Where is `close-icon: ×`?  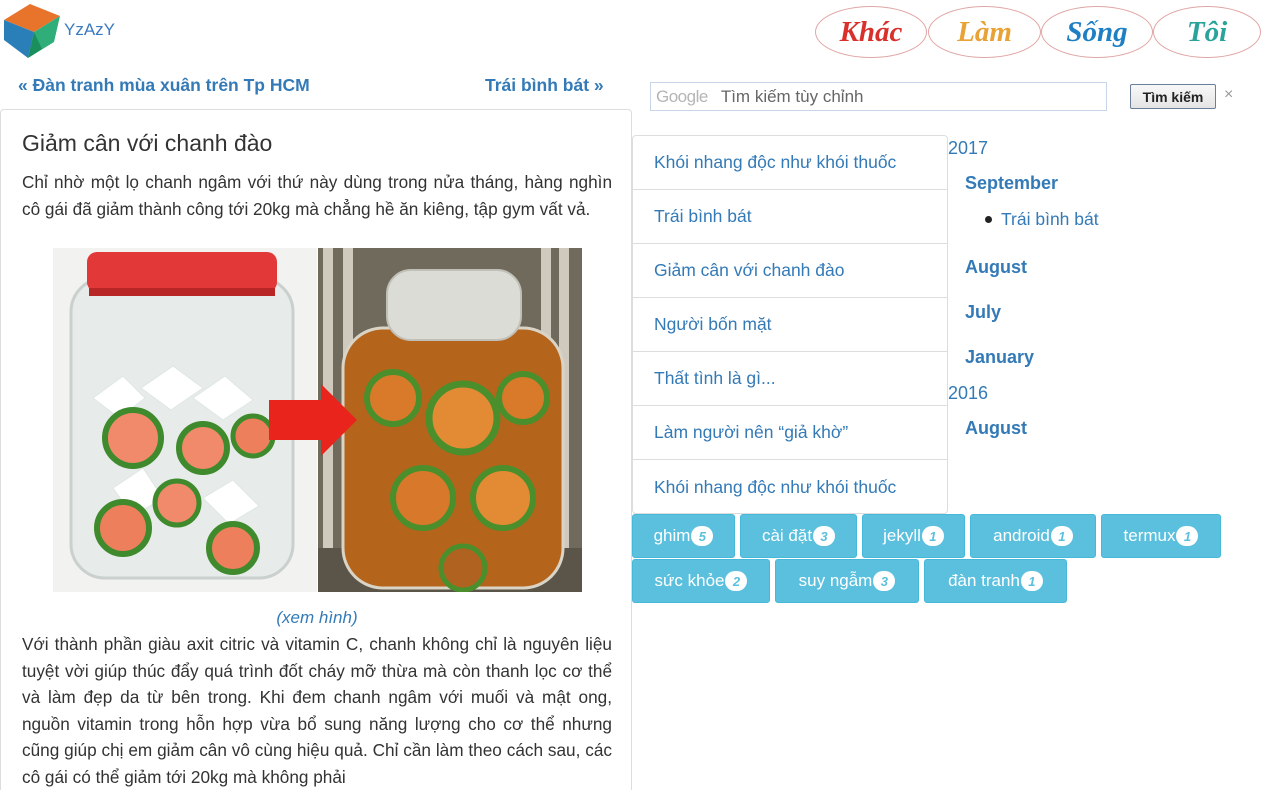
close-icon: × is located at coordinates (1228, 95).